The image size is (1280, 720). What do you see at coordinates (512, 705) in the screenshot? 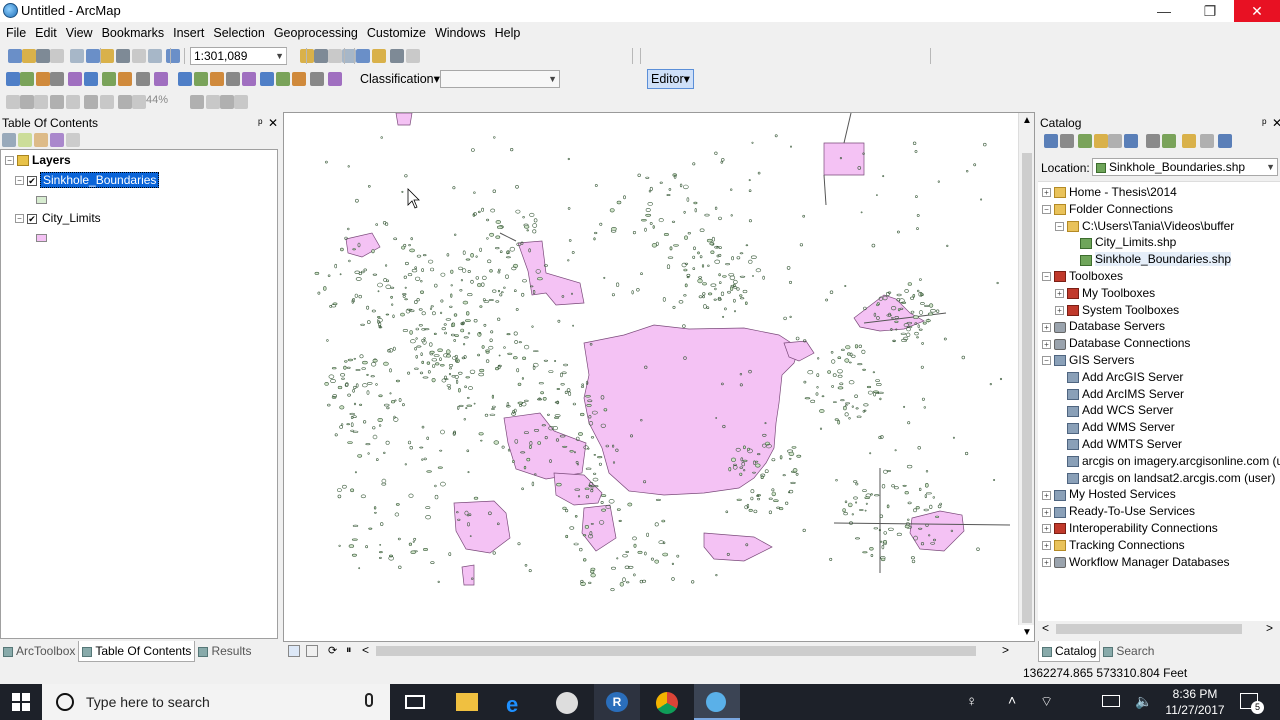
I see `edge-icon: e` at bounding box center [512, 705].